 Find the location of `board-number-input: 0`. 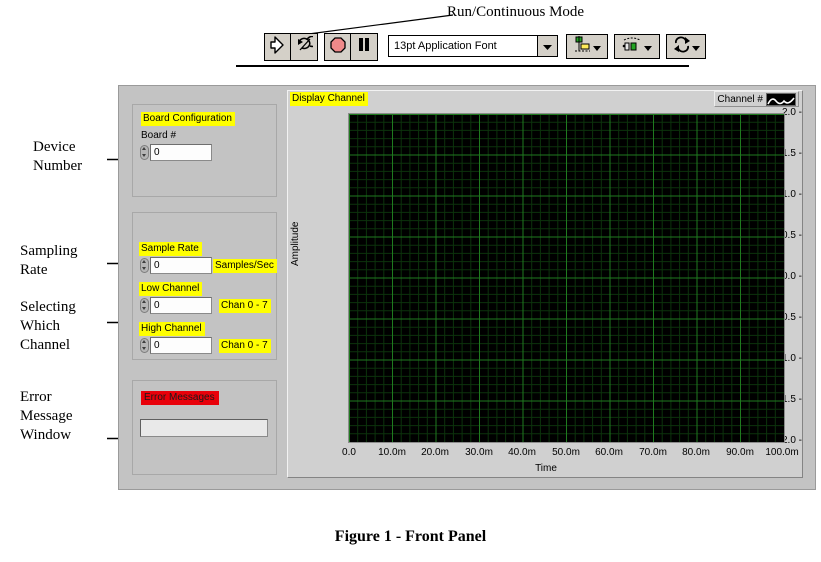

board-number-input: 0 is located at coordinates (181, 152).